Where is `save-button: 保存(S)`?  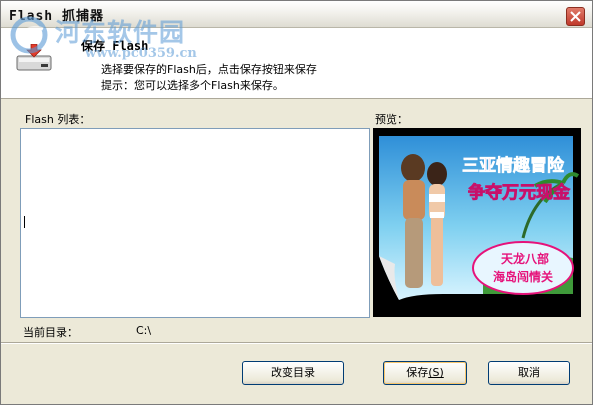 save-button: 保存(S) is located at coordinates (425, 373).